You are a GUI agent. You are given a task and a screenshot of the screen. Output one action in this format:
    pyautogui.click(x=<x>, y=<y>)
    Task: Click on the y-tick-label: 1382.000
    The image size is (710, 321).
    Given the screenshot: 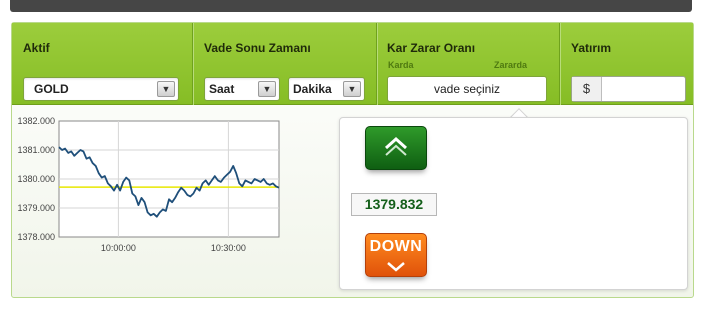 What is the action you would take?
    pyautogui.click(x=36, y=121)
    